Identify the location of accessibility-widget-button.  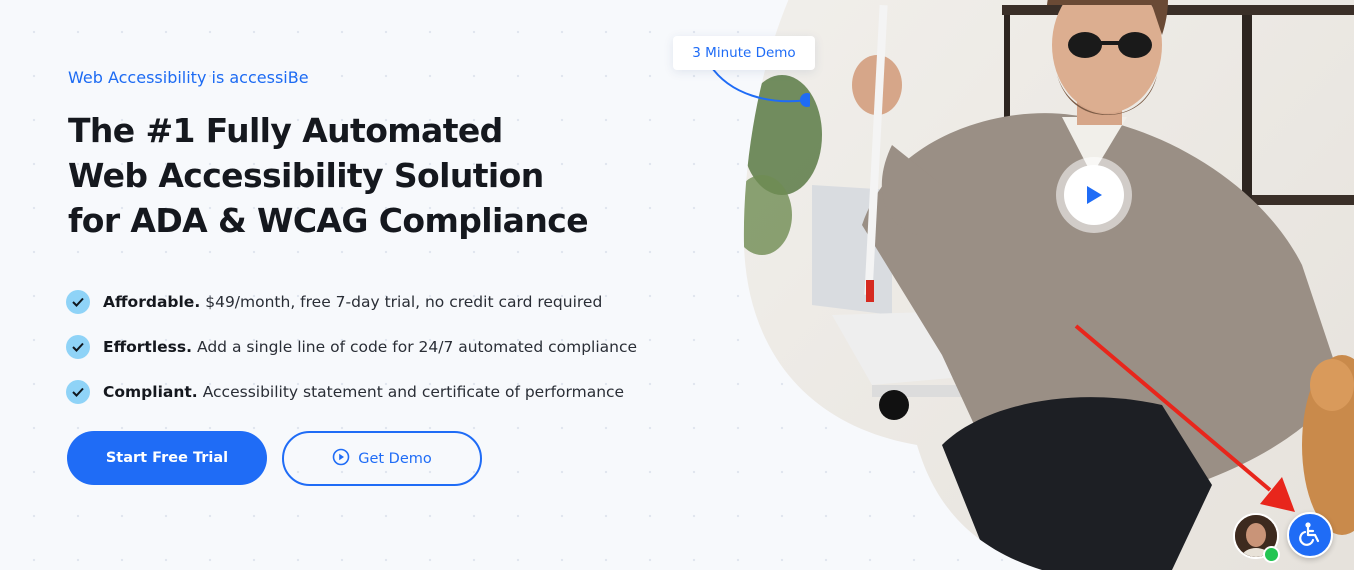
(1310, 535).